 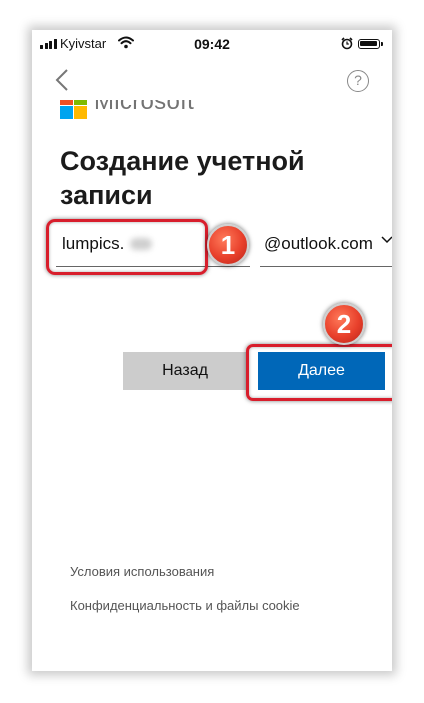 I want to click on clock: 09:42, so click(x=212, y=44).